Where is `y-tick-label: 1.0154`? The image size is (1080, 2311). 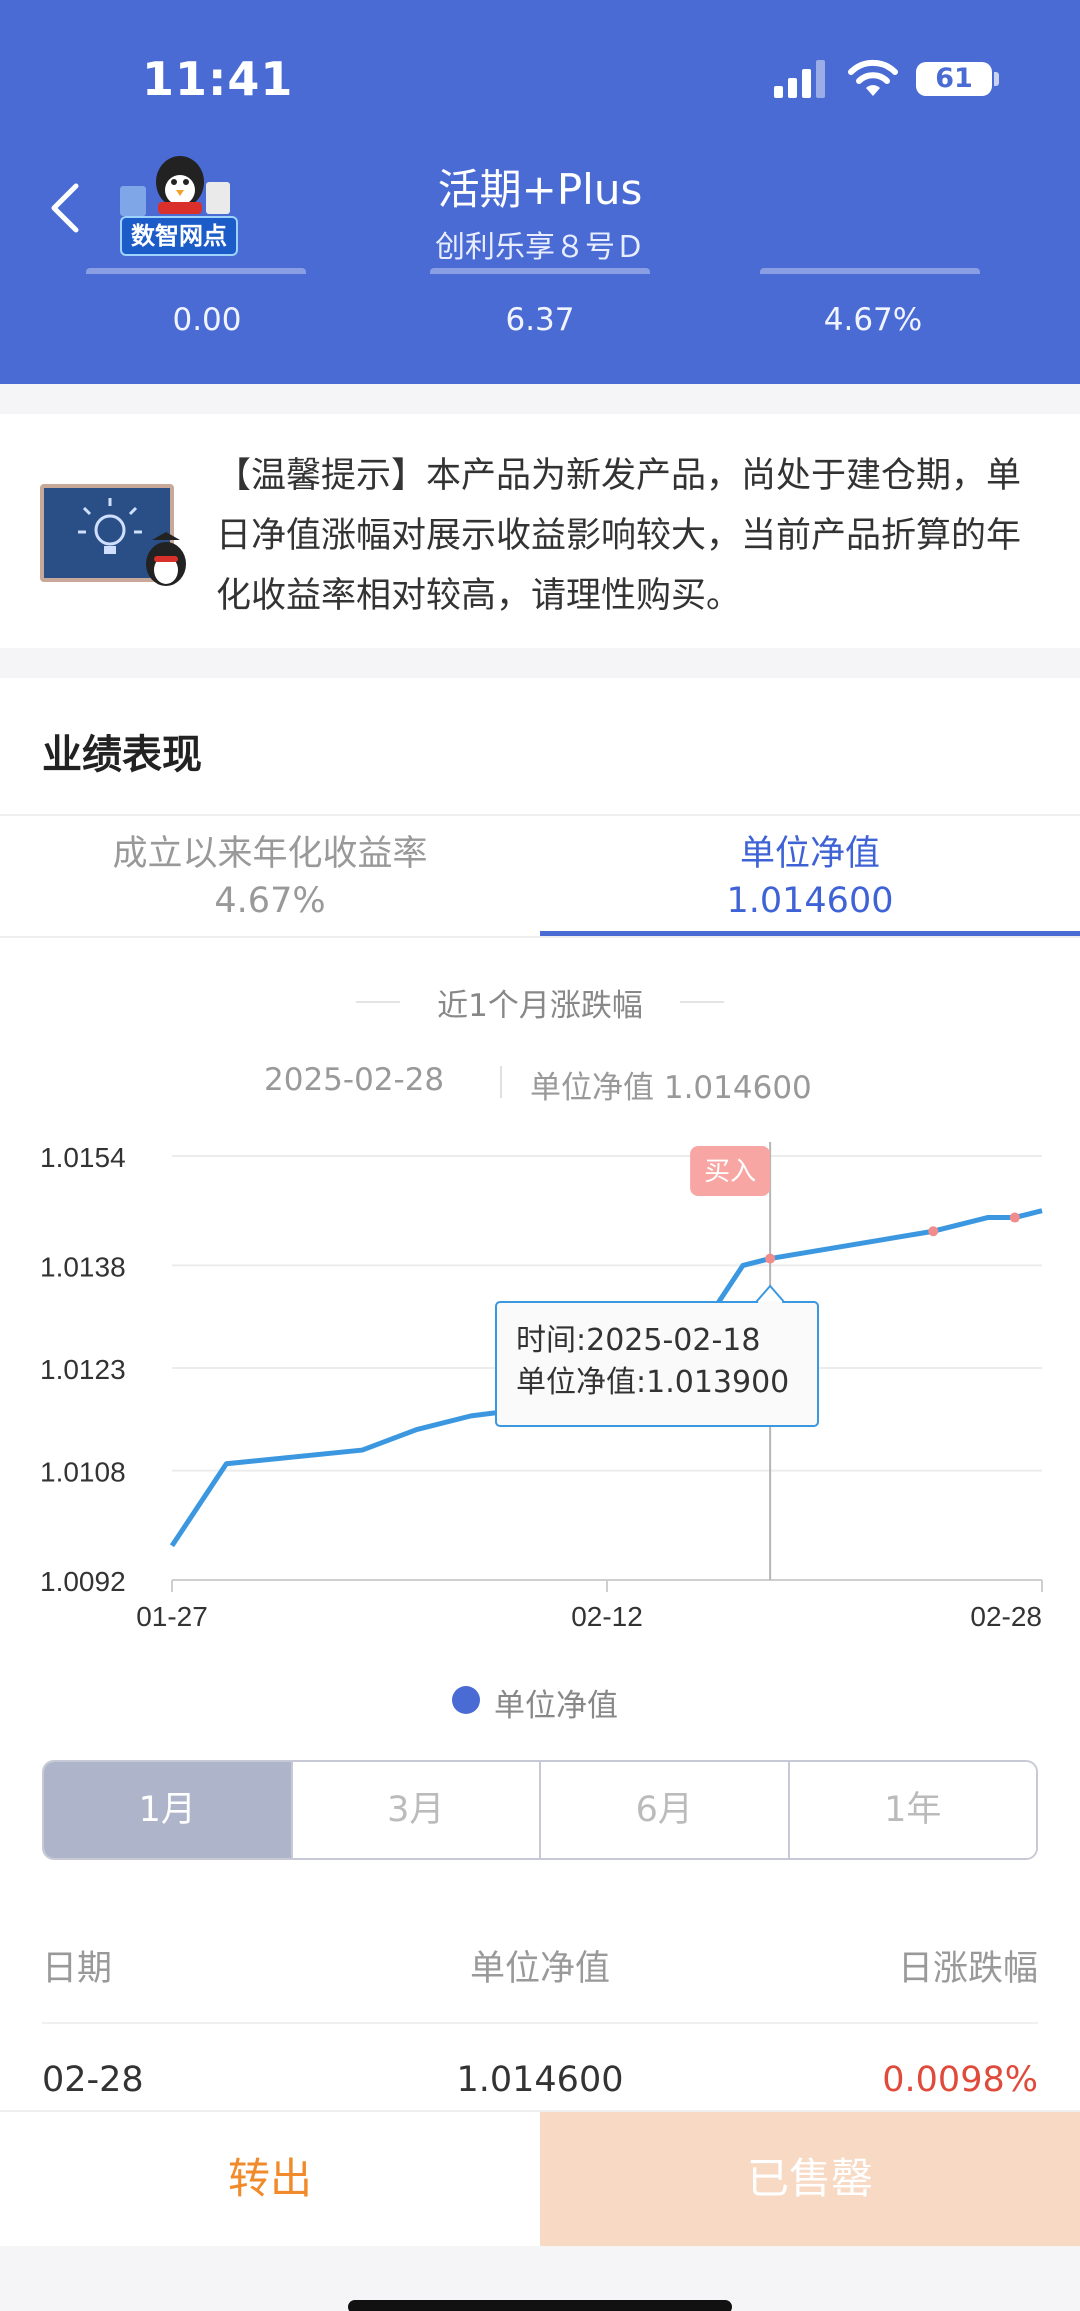
y-tick-label: 1.0154 is located at coordinates (83, 1157).